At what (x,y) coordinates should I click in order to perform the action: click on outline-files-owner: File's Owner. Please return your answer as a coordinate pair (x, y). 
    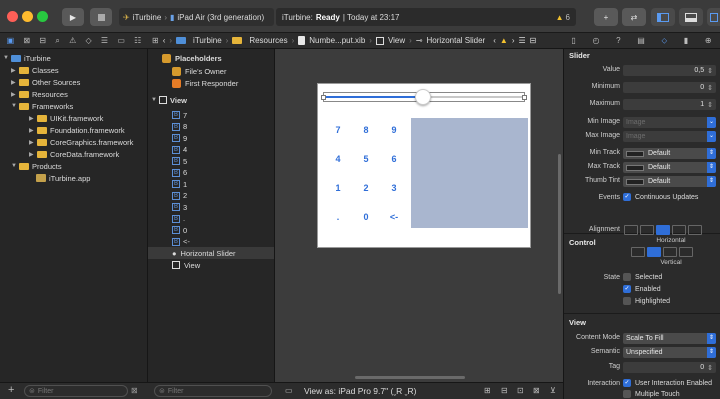
    Looking at the image, I should click on (199, 71).